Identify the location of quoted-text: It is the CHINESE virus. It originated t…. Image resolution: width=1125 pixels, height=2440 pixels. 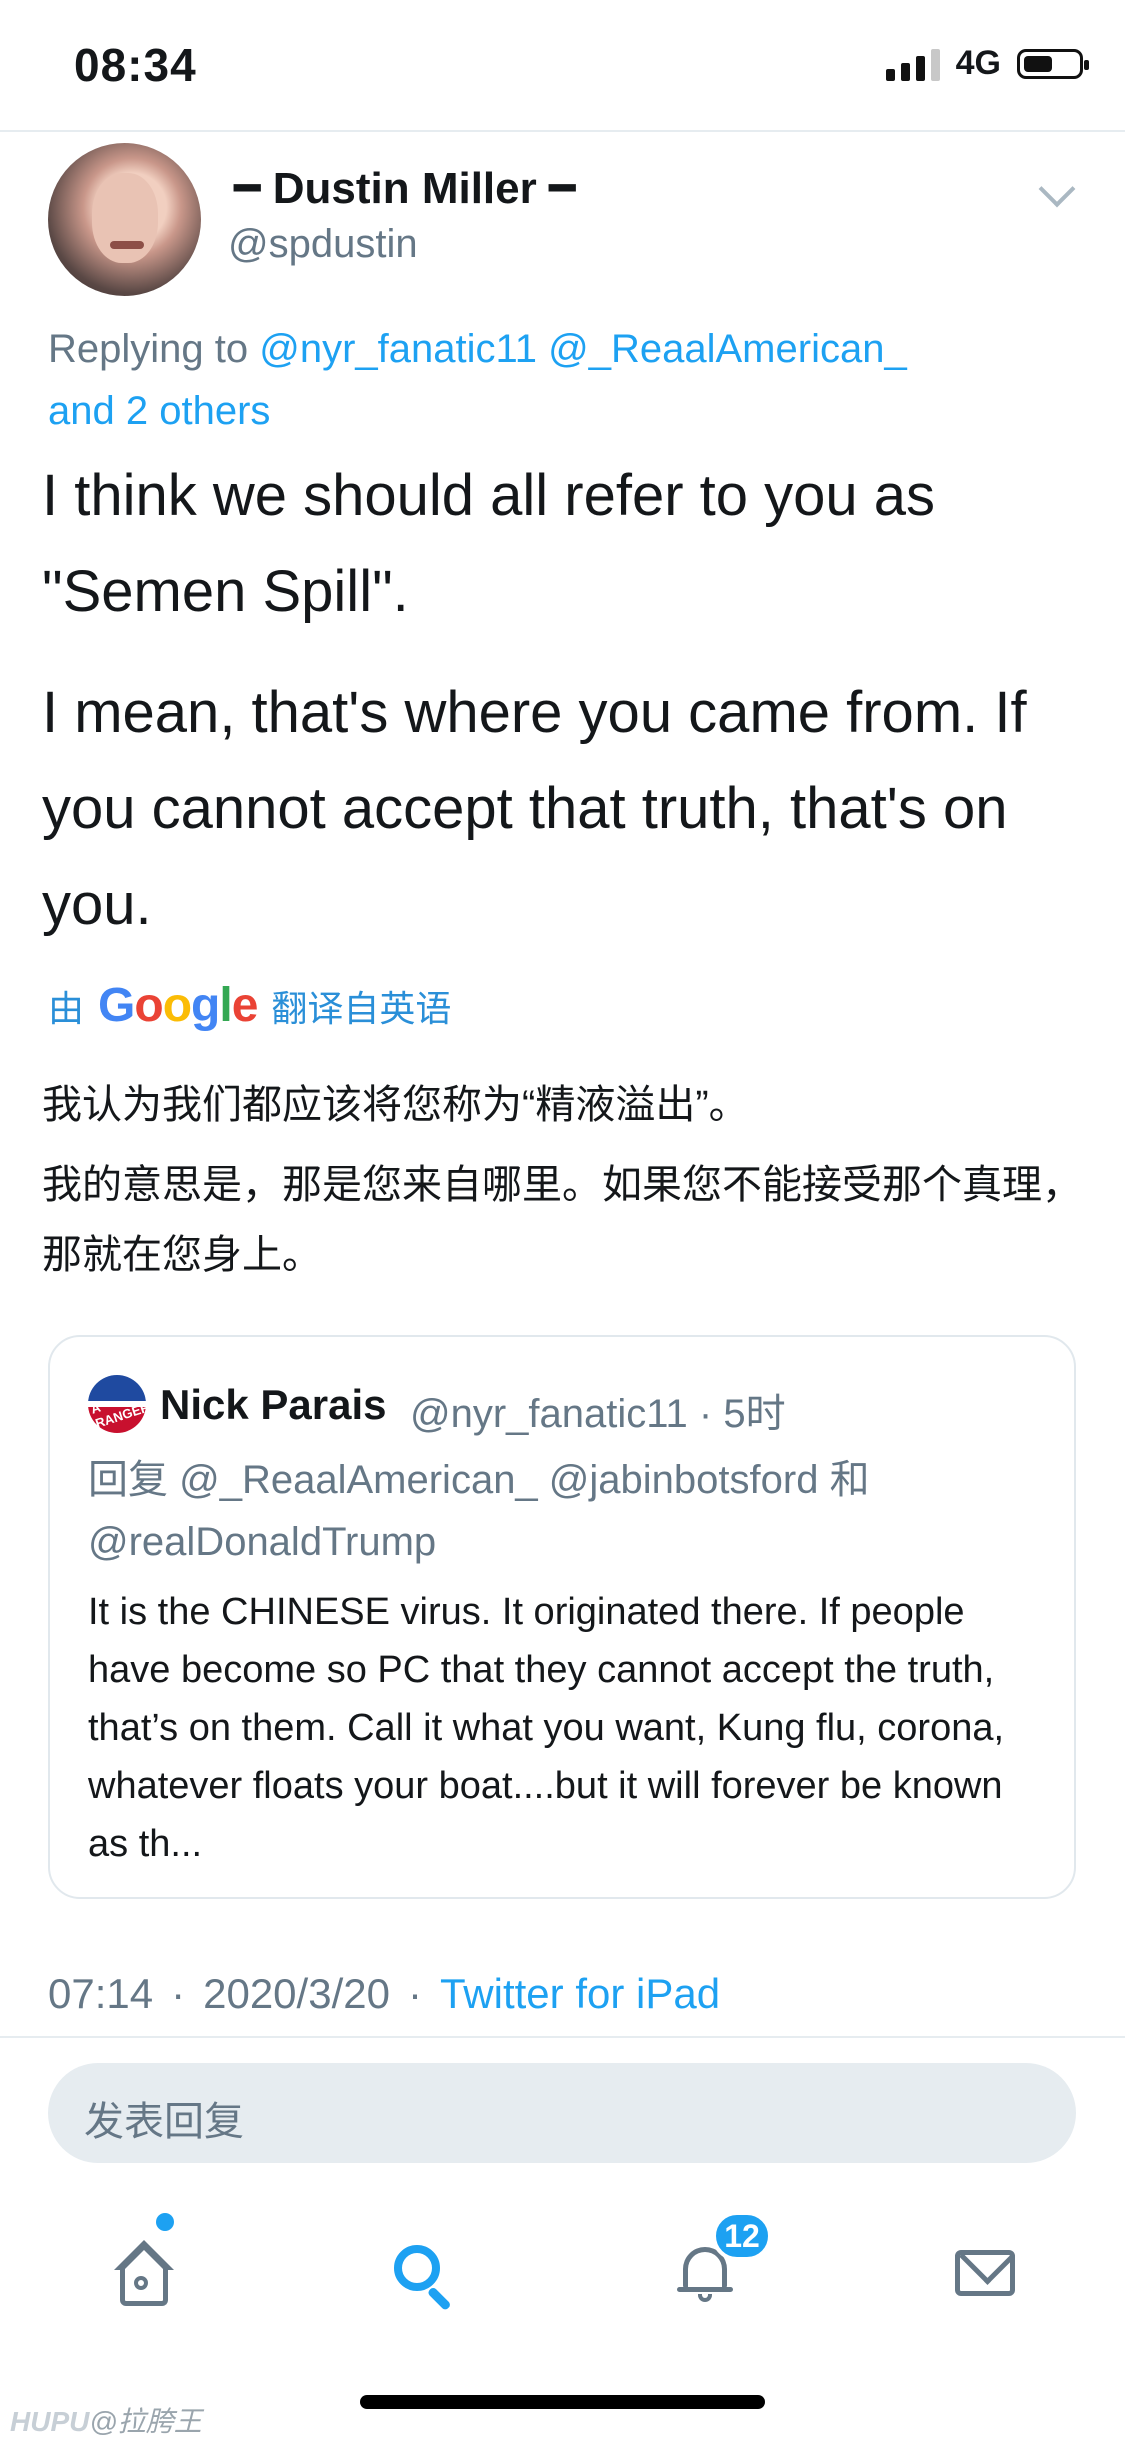
(546, 1728).